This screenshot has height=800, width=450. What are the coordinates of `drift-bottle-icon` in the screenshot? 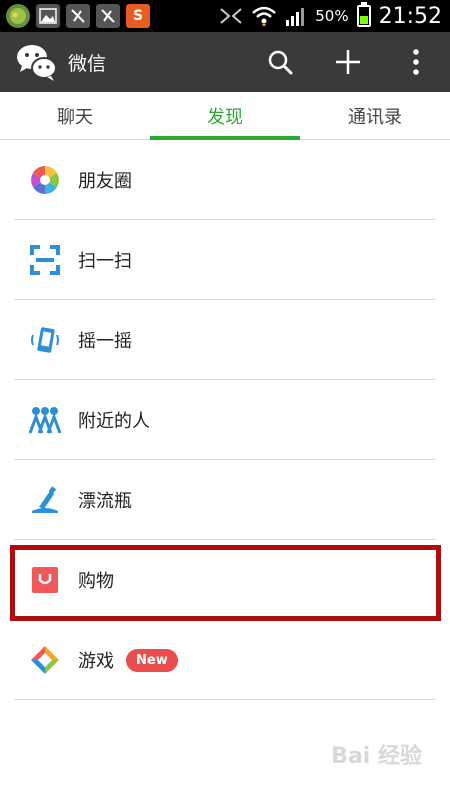 It's located at (45, 500).